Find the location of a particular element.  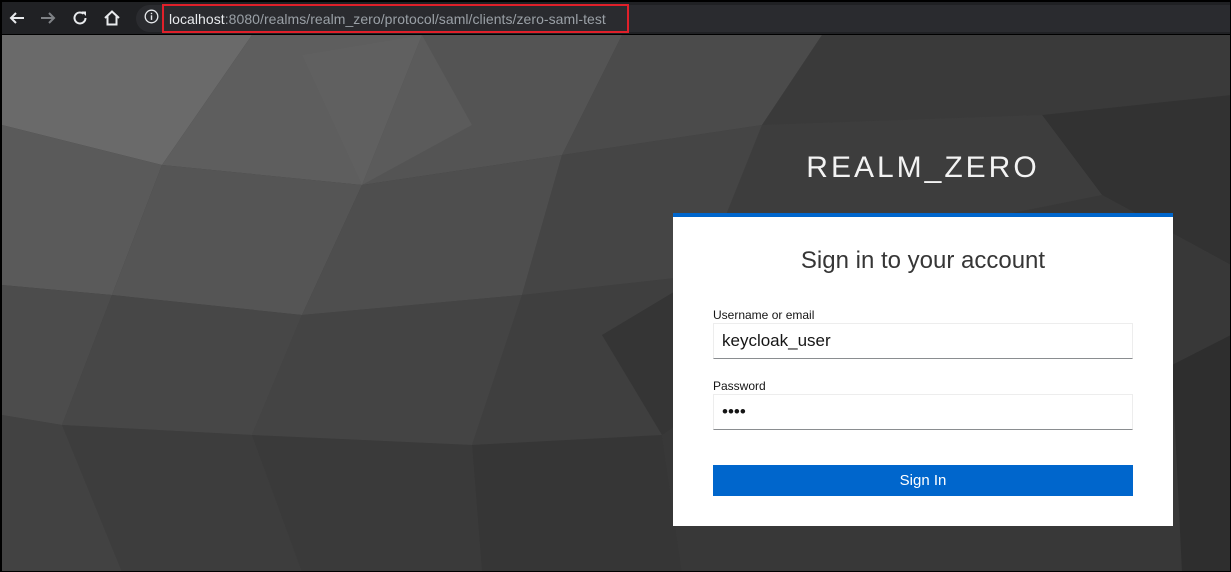

back-button is located at coordinates (17, 18).